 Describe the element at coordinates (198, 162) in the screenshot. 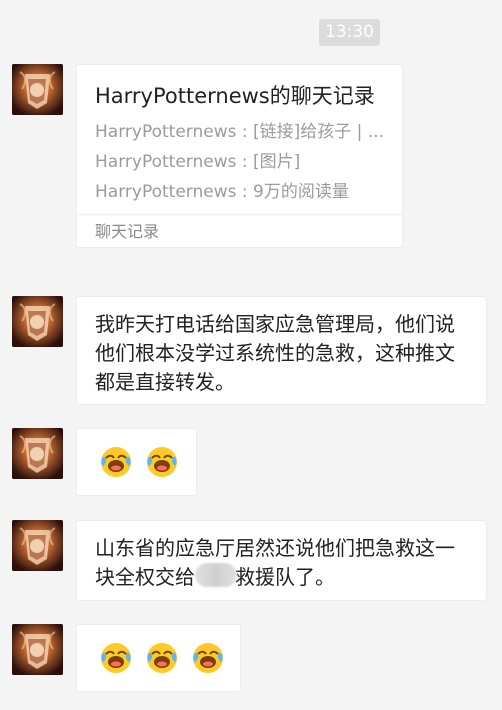

I see `chat-record-preview-line: HarryPotternews : [图片]` at that location.